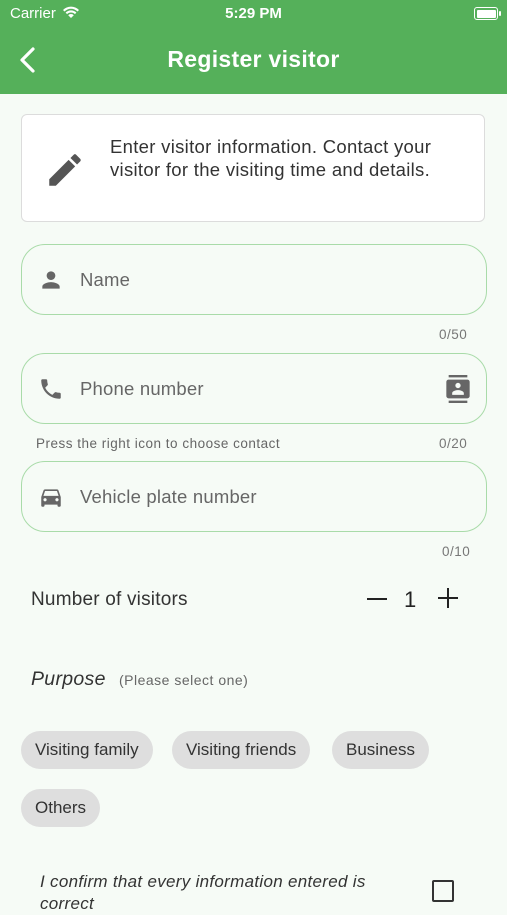 The image size is (507, 915). Describe the element at coordinates (254, 279) in the screenshot. I see `name-field: Name` at that location.